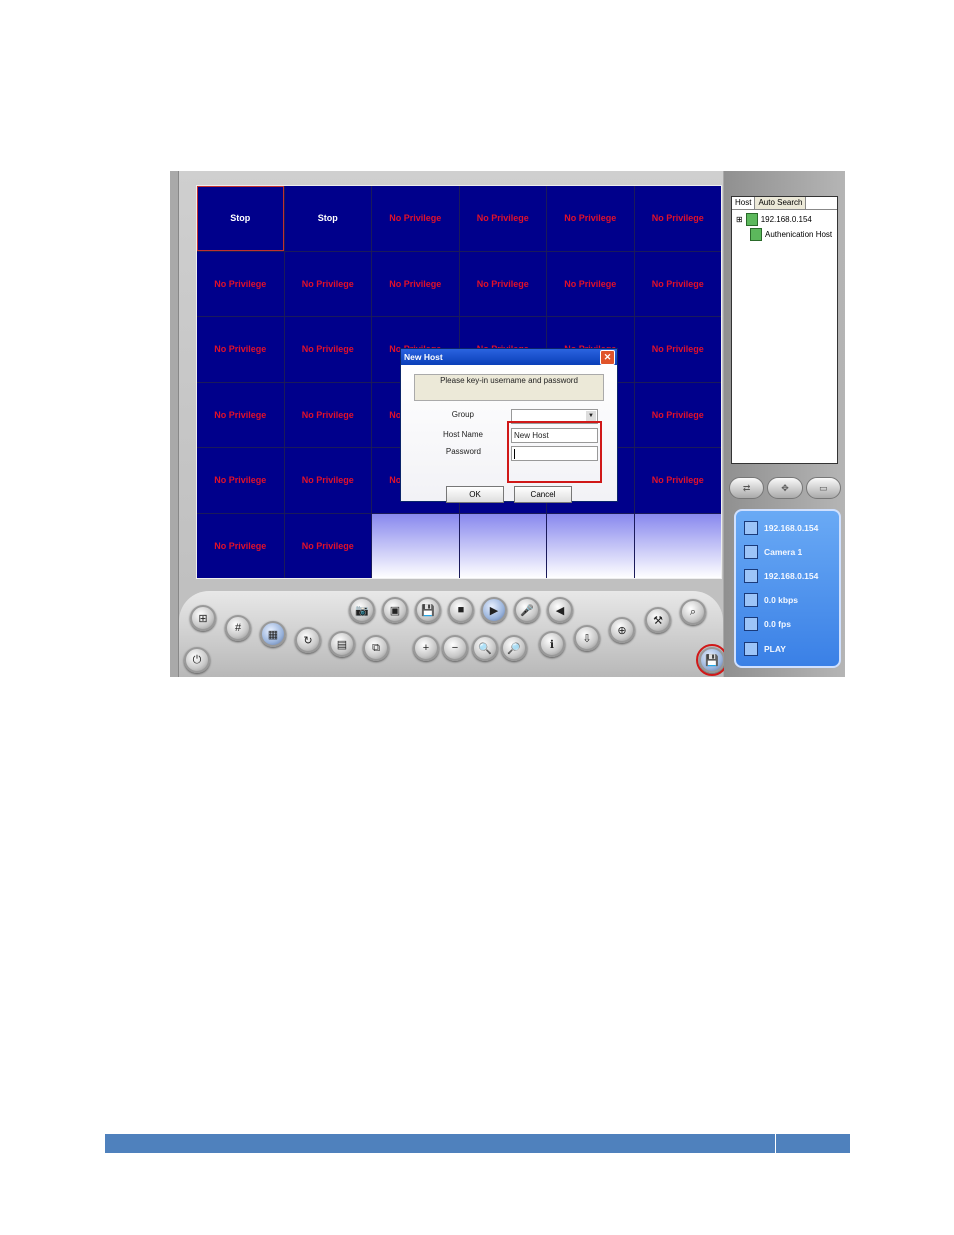 Image resolution: width=954 pixels, height=1235 pixels. I want to click on dialog-title: New Host, so click(423, 357).